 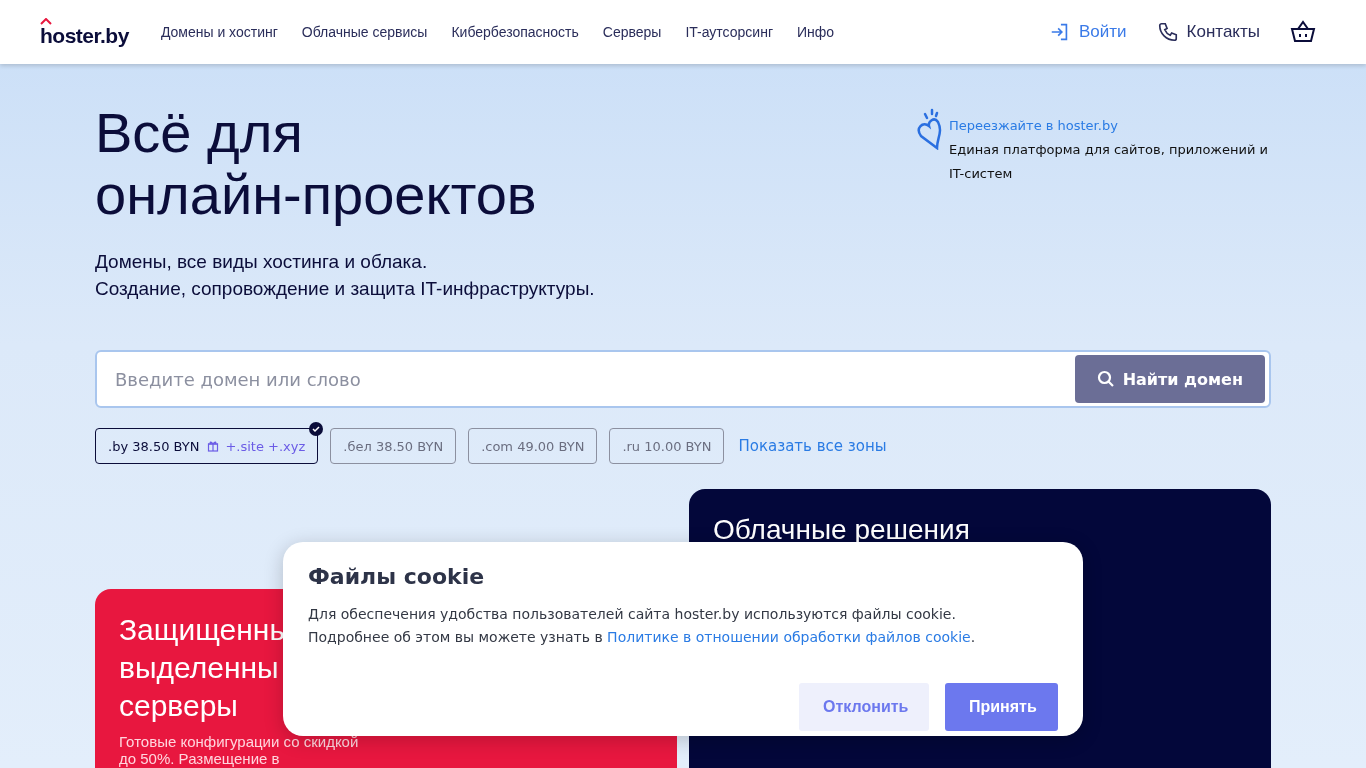 I want to click on card-title: выделенны, so click(x=199, y=668).